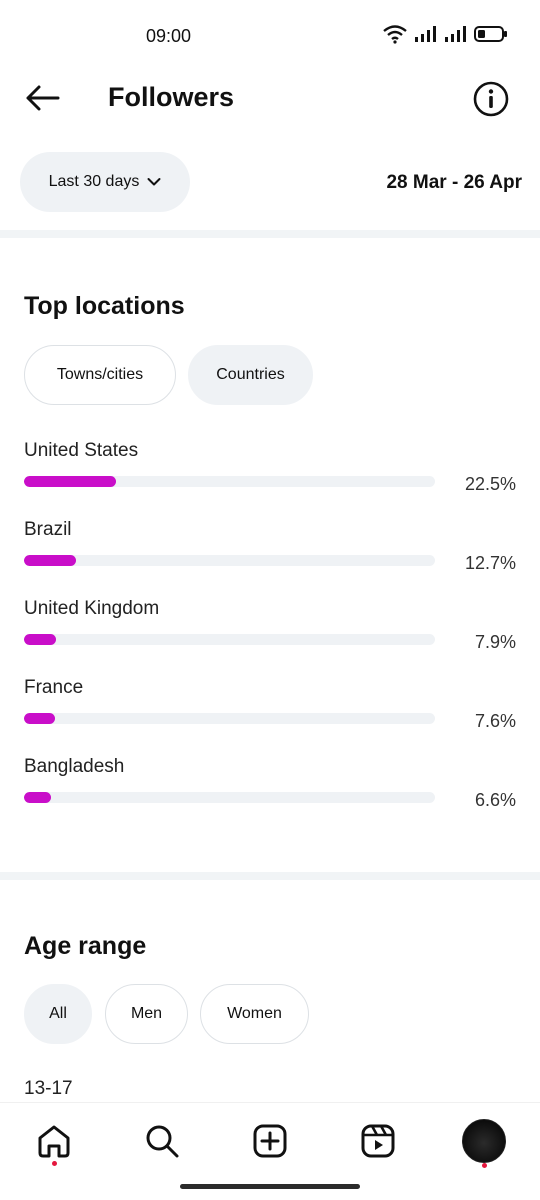 The width and height of the screenshot is (540, 1200). I want to click on home-icon, so click(54, 1141).